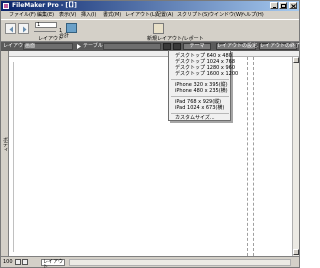 This screenshot has height=268, width=320. I want to click on next-layout-button, so click(23, 28).